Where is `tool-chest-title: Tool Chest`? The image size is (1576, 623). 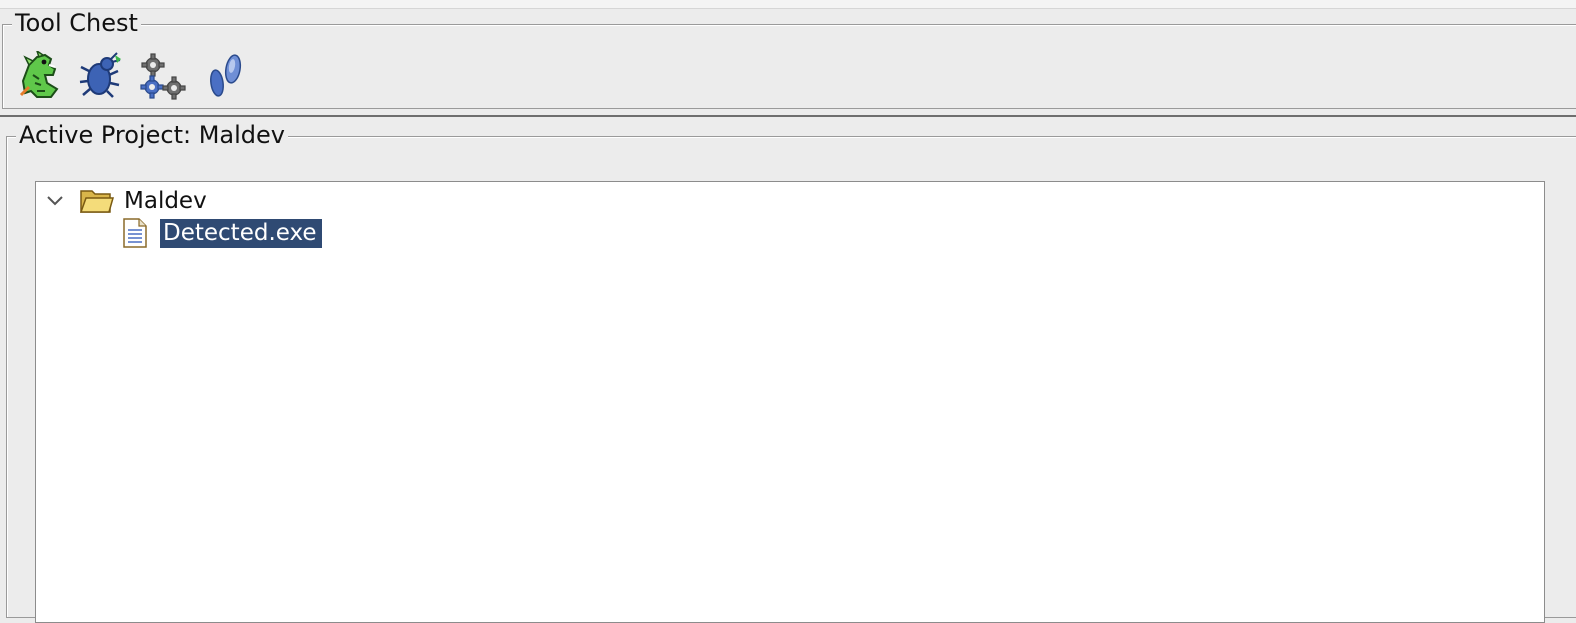 tool-chest-title: Tool Chest is located at coordinates (76, 23).